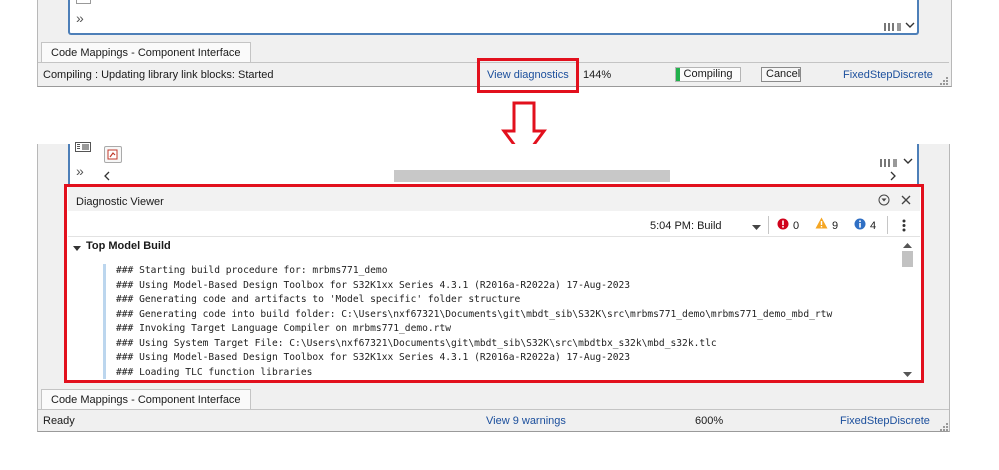 The width and height of the screenshot is (999, 470). I want to click on chevron-down-icon, so click(910, 26).